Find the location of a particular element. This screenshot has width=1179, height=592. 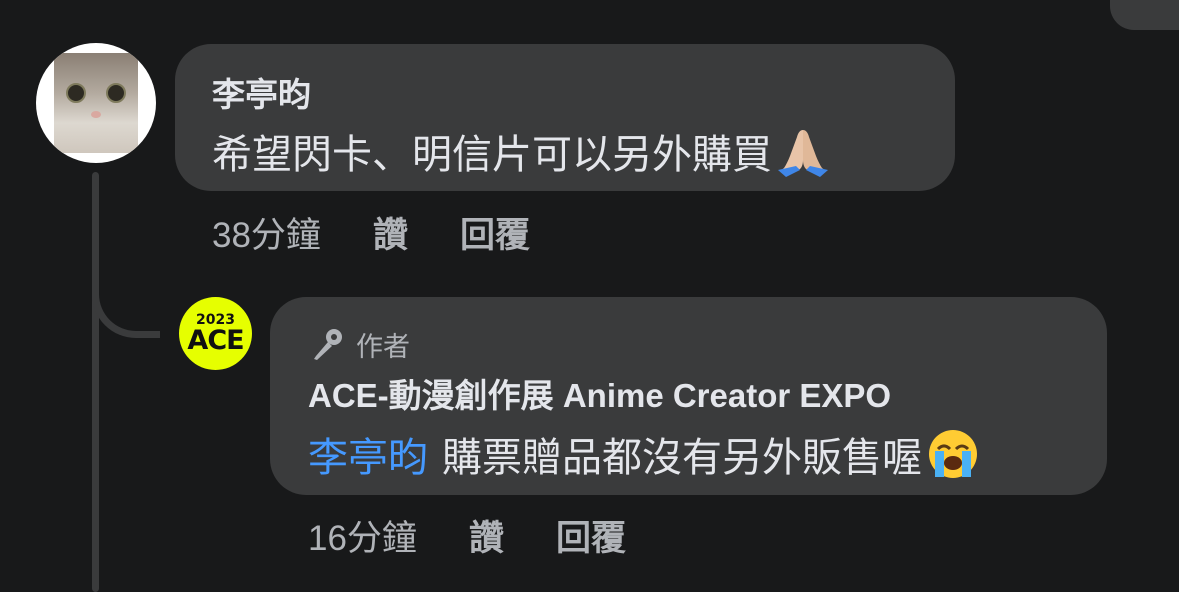

reply-meta: 16分鐘 讚 回覆 is located at coordinates (467, 535).